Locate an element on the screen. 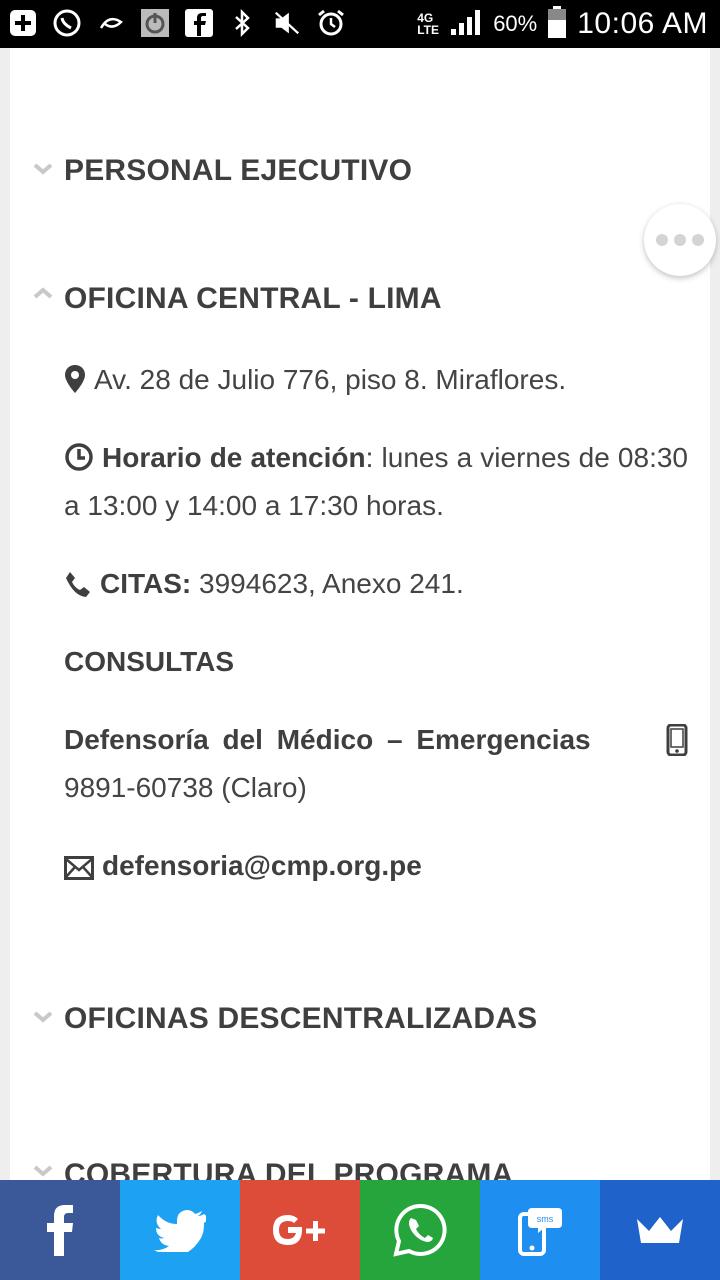 The height and width of the screenshot is (1280, 720). whatsapp-notification-icon is located at coordinates (67, 23).